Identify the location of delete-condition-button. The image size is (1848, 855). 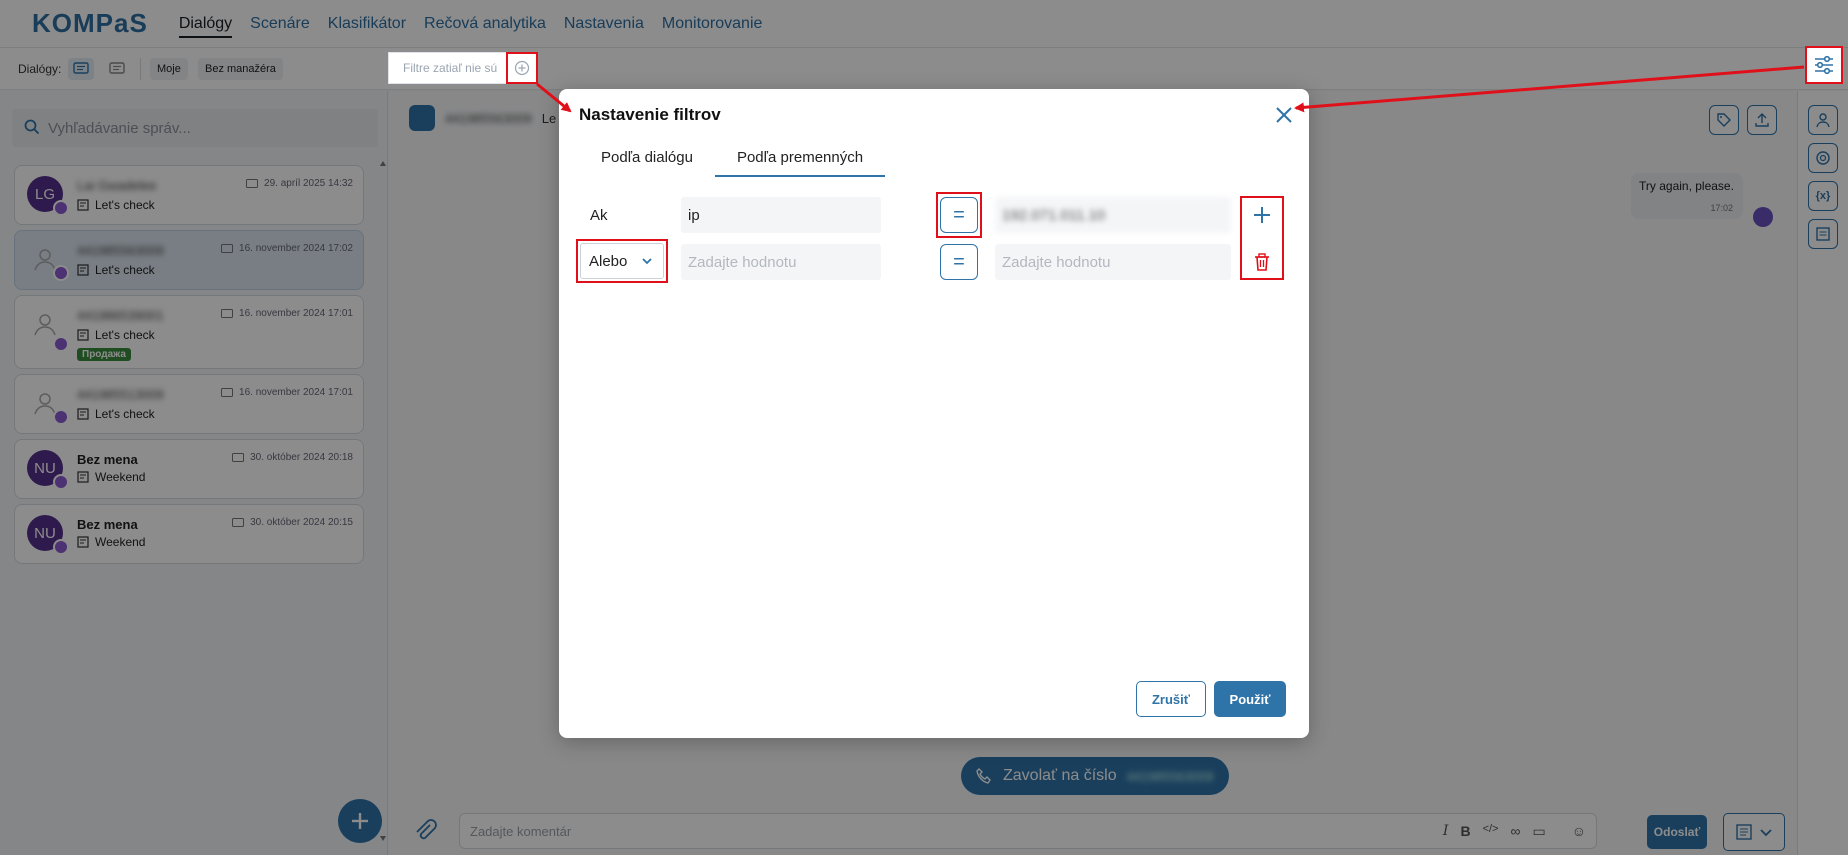
(1262, 262).